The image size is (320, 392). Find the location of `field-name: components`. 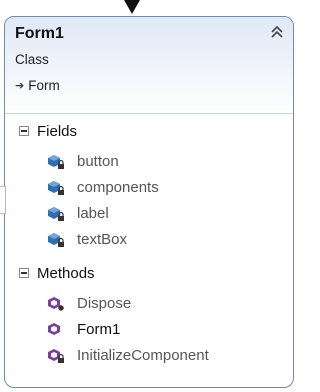

field-name: components is located at coordinates (118, 187).